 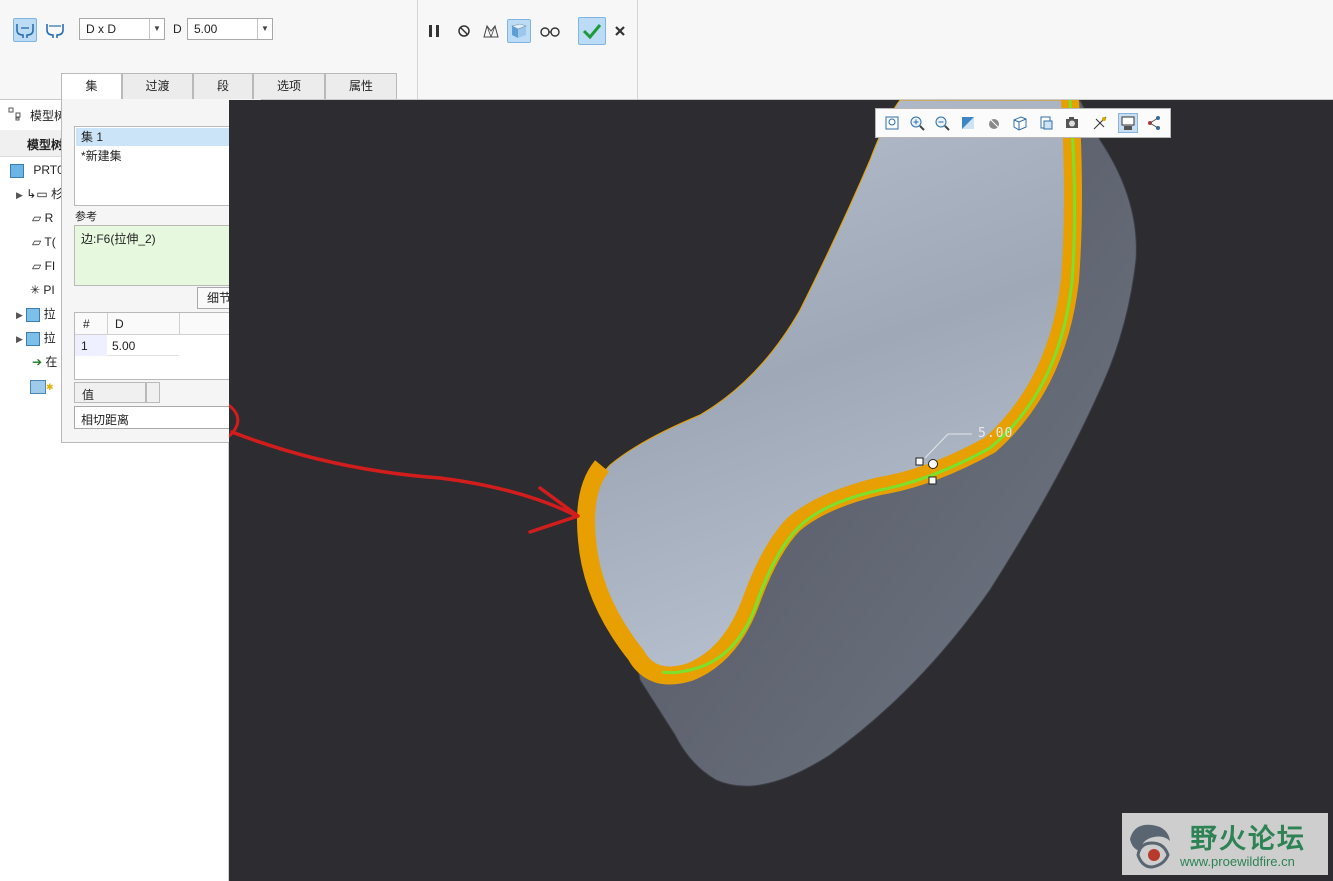 I want to click on pause-icon, so click(x=434, y=31).